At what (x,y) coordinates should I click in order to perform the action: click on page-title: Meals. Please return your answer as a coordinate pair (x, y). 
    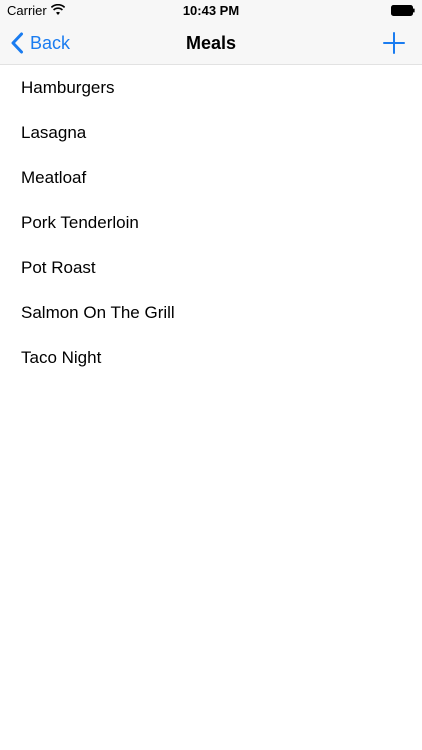
    Looking at the image, I should click on (211, 43).